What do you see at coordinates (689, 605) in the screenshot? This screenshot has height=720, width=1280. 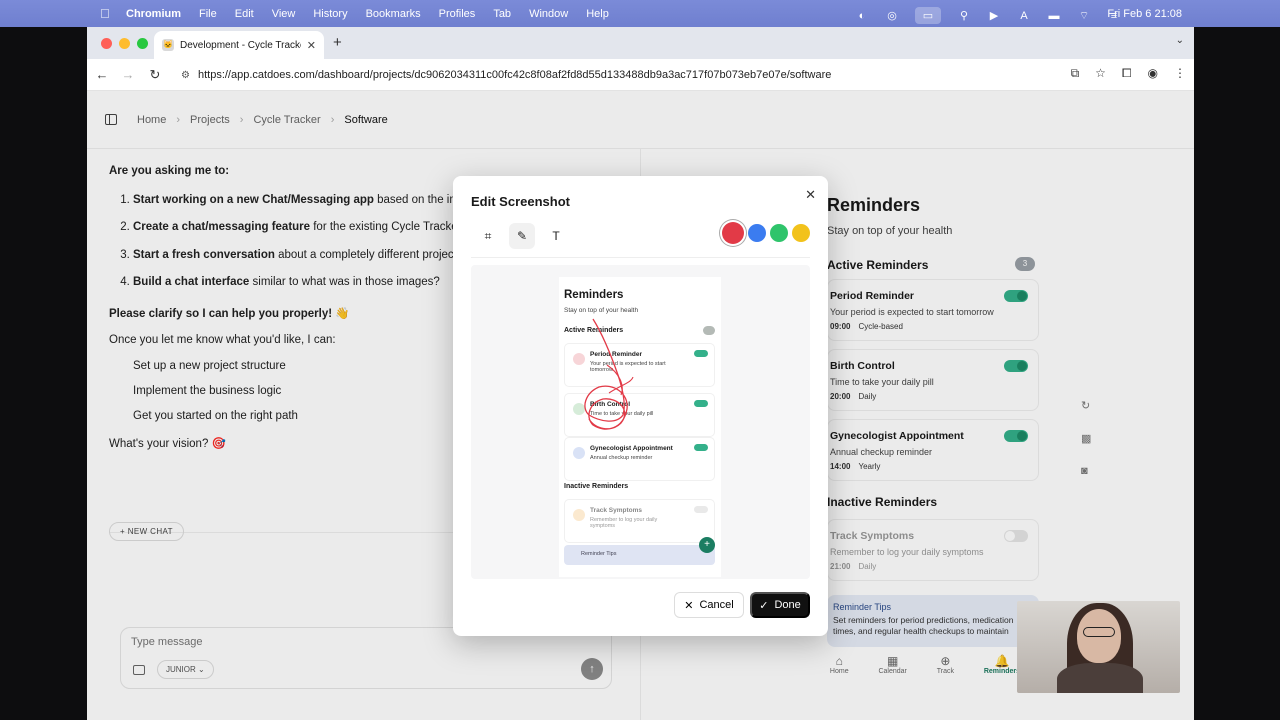 I see `x-icon: ✕` at bounding box center [689, 605].